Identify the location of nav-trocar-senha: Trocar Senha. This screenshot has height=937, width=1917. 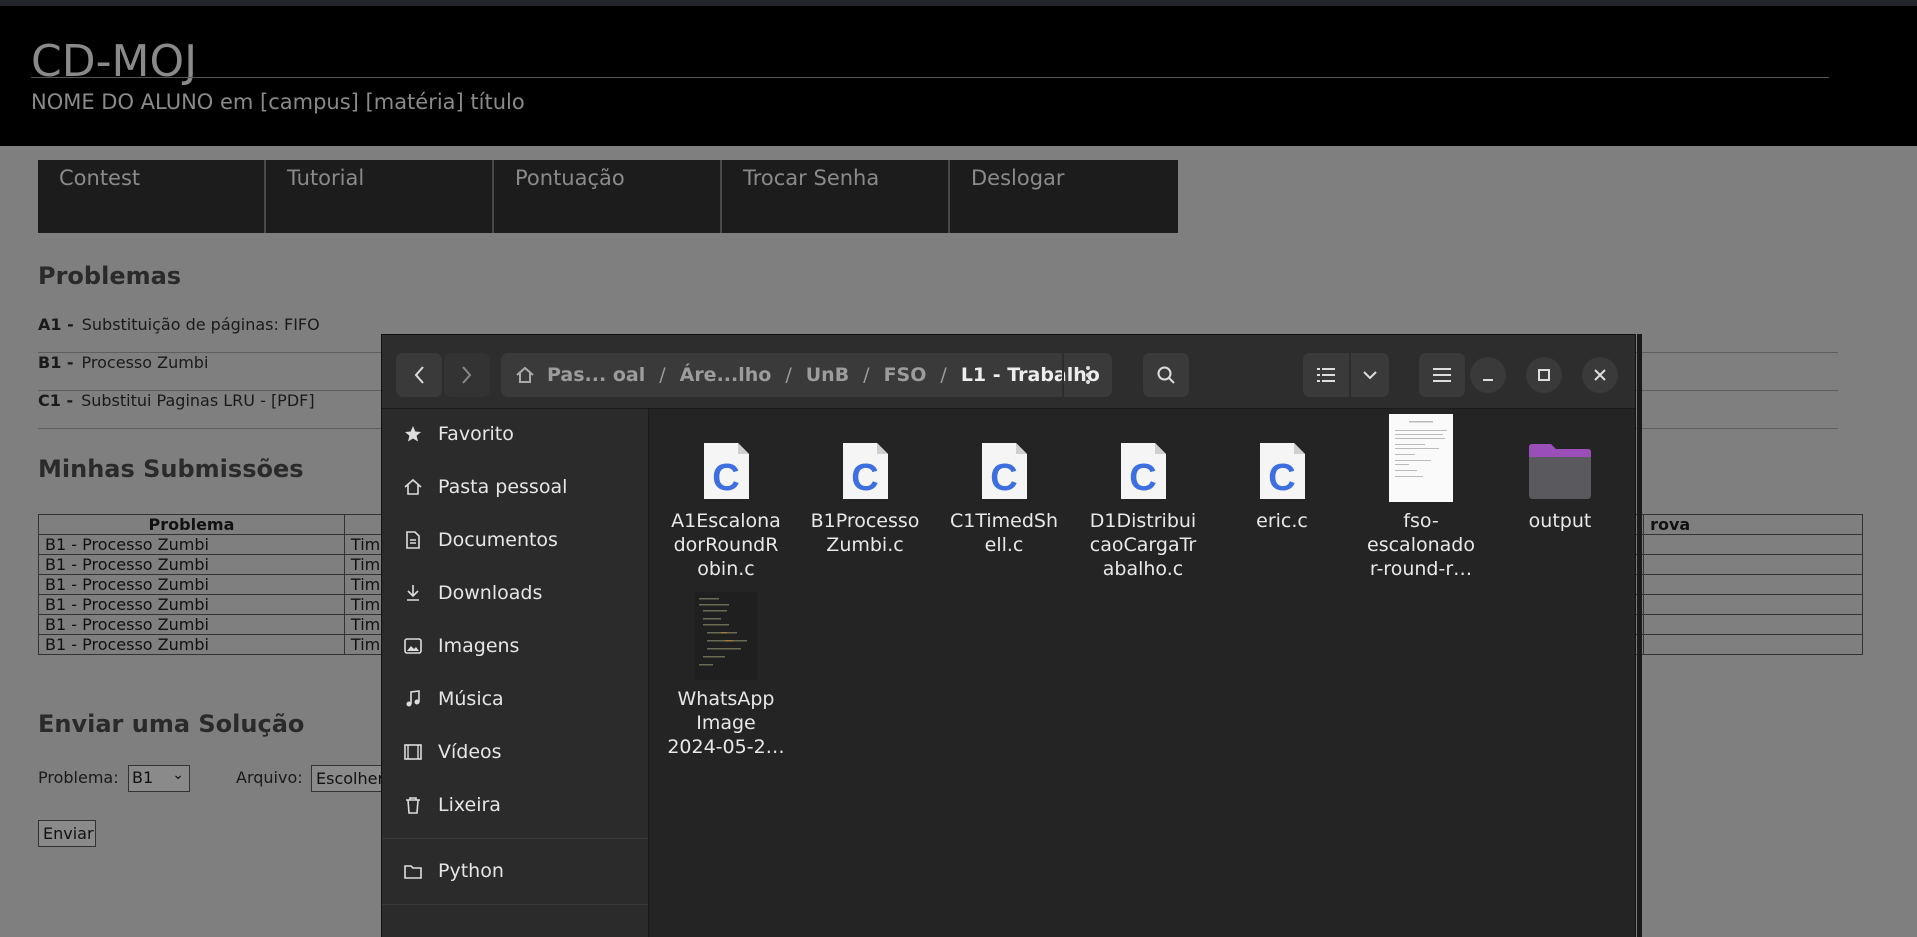
(836, 196).